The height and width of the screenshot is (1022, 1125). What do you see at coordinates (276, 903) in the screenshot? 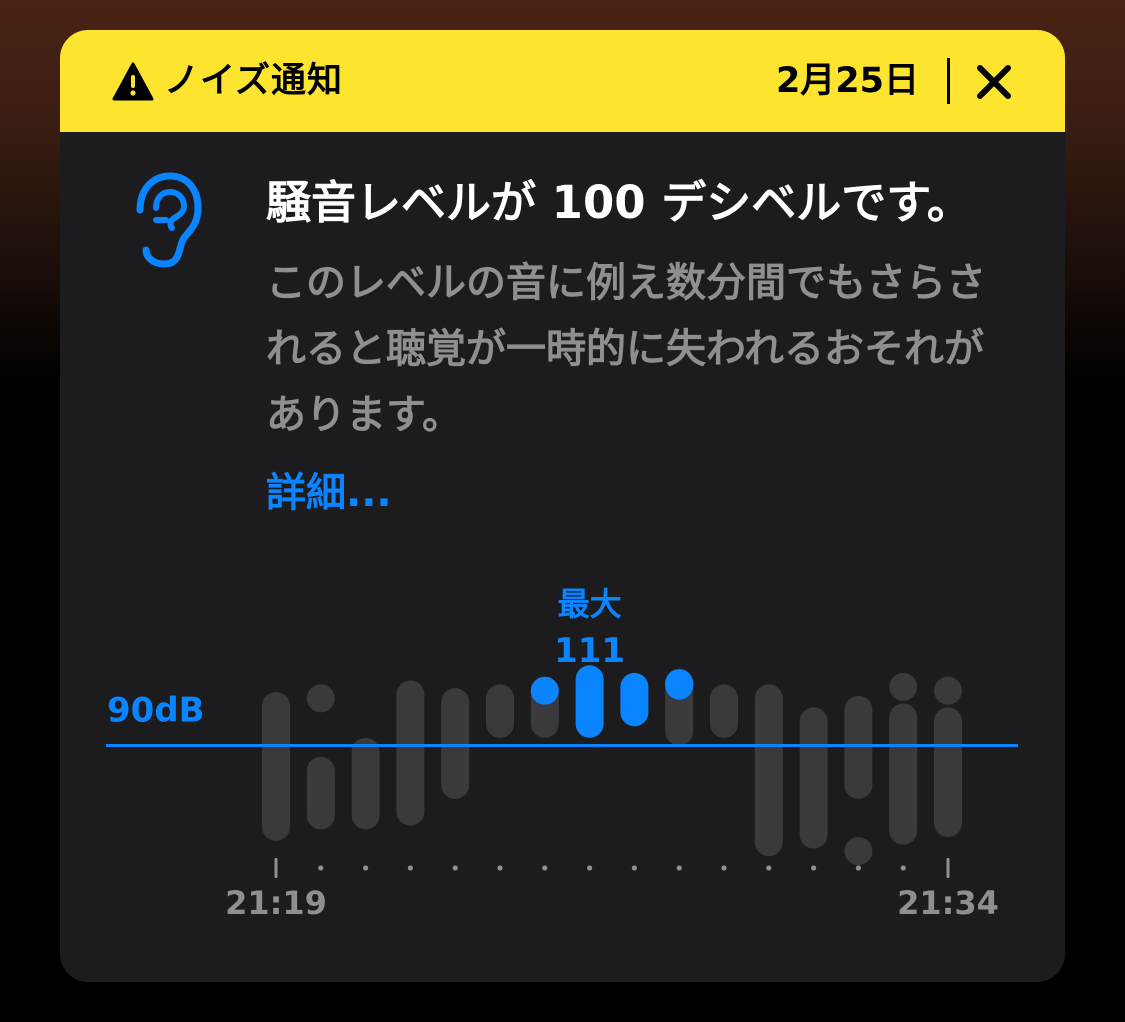
I see `x-axis-start-label: 21:19` at bounding box center [276, 903].